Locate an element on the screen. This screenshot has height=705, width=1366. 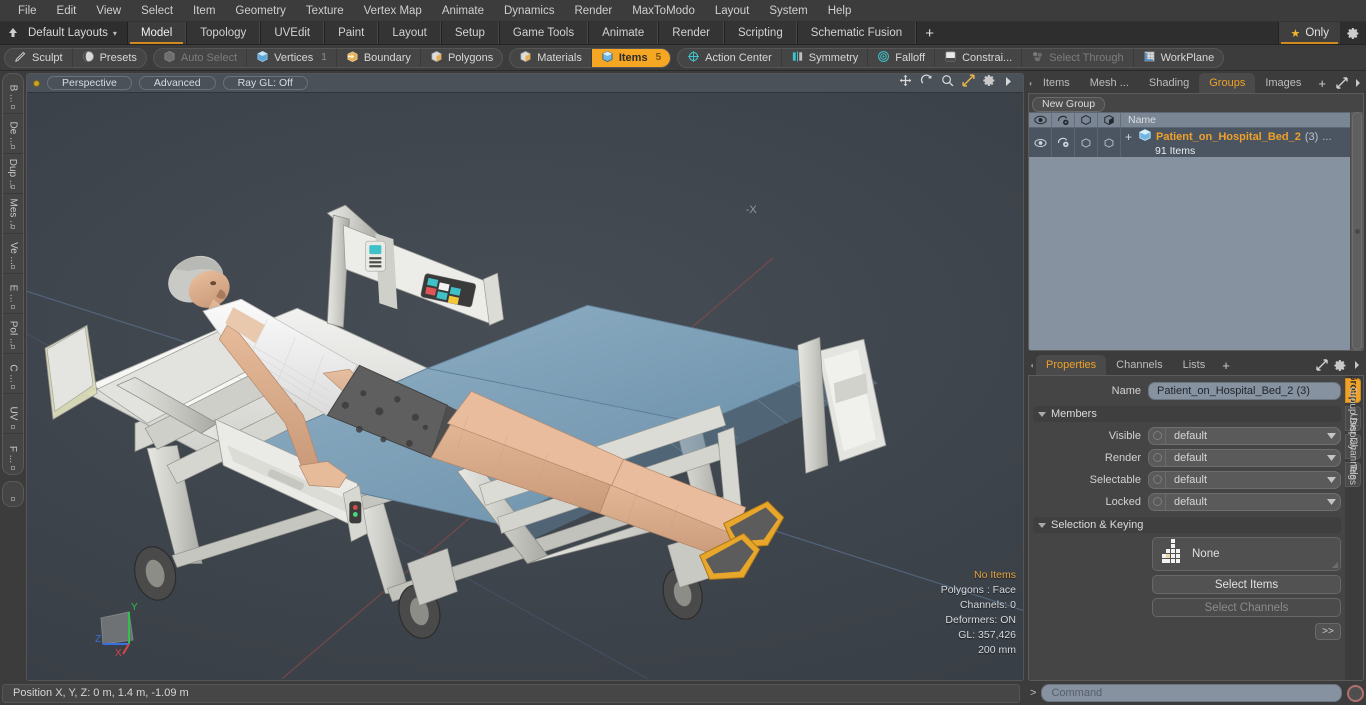
layout-selector: Default Layouts ▾ is located at coordinates (76, 33).